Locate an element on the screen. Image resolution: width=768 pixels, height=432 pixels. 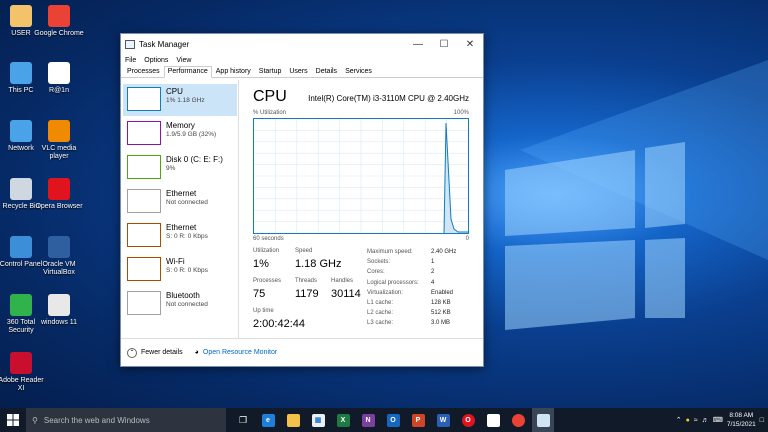
powerpoint-icon: P is located at coordinates (418, 420).